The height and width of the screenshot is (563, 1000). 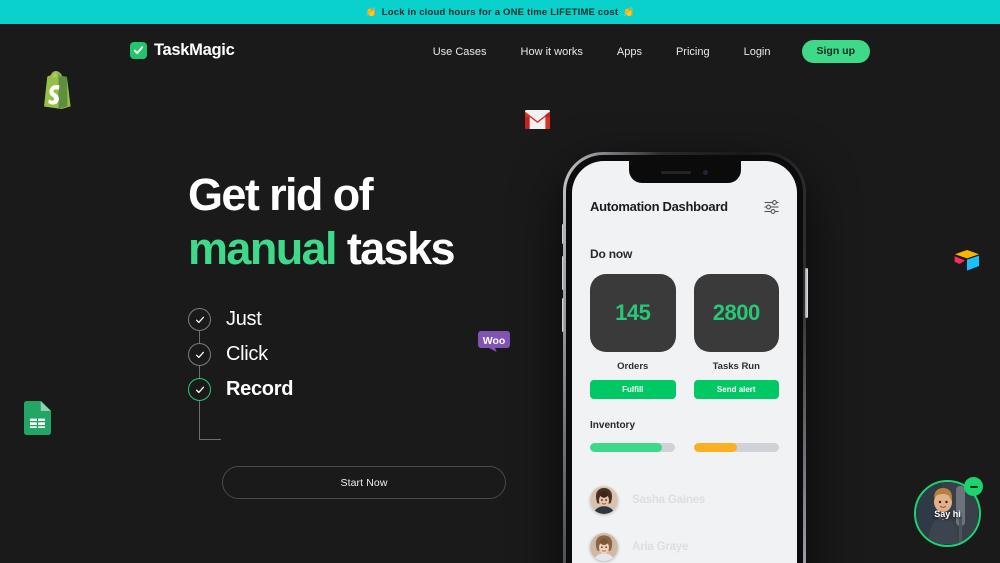 I want to click on stat-card-surface: 145, so click(x=633, y=313).